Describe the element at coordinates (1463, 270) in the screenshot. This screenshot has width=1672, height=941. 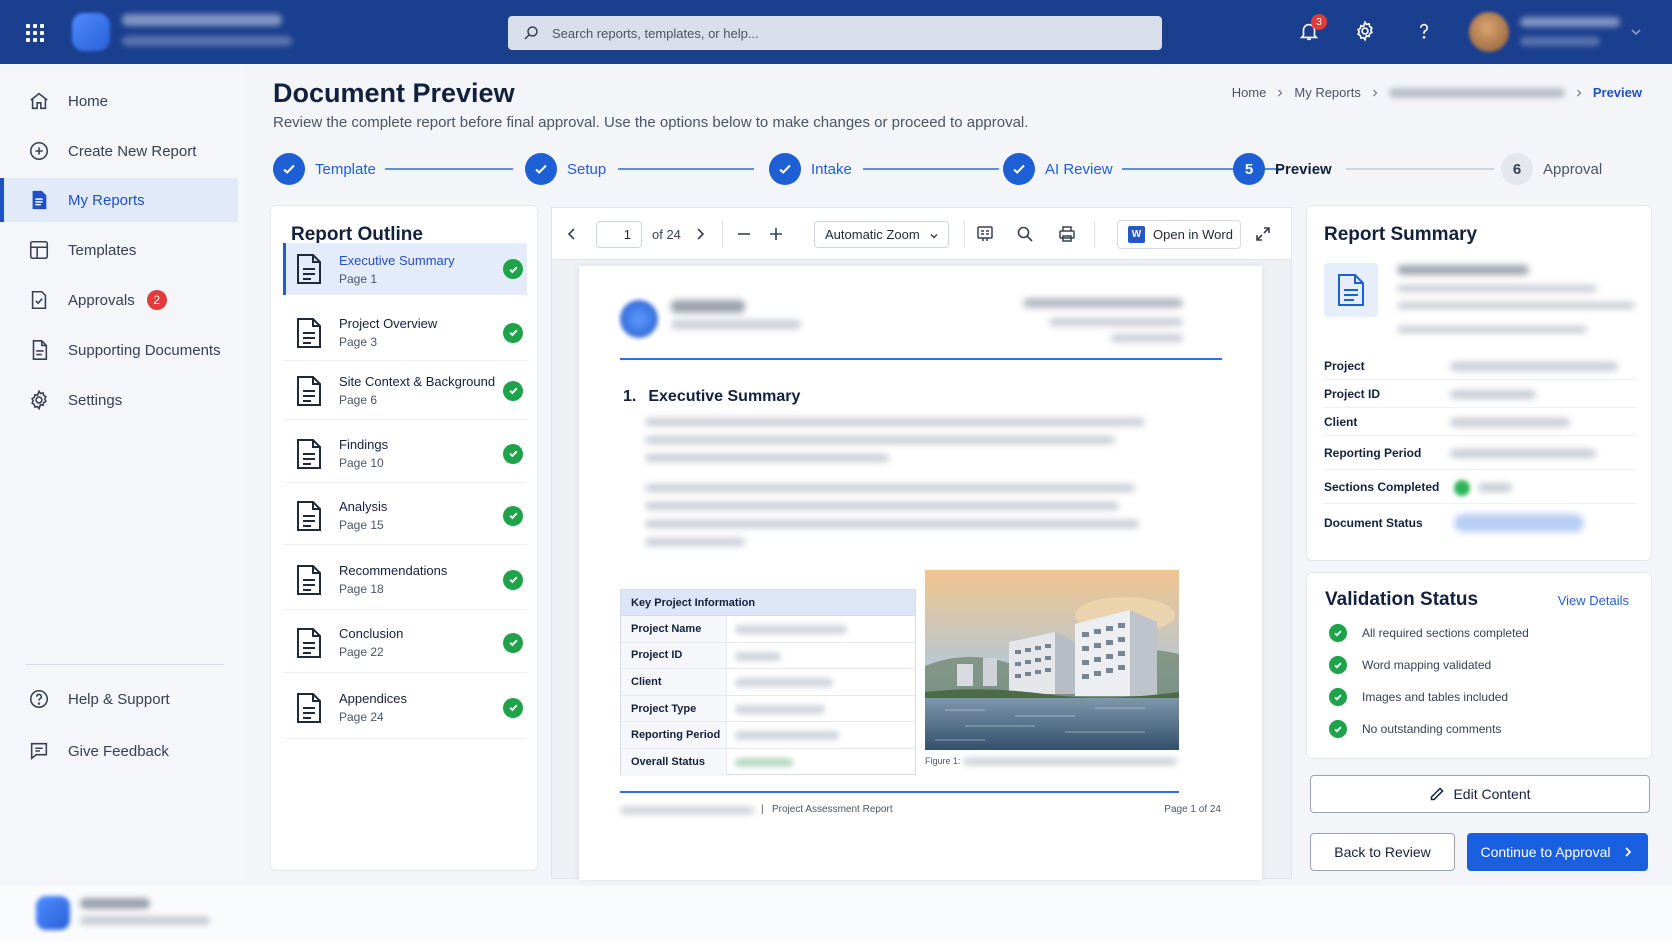
I see `report-name-redacted` at that location.